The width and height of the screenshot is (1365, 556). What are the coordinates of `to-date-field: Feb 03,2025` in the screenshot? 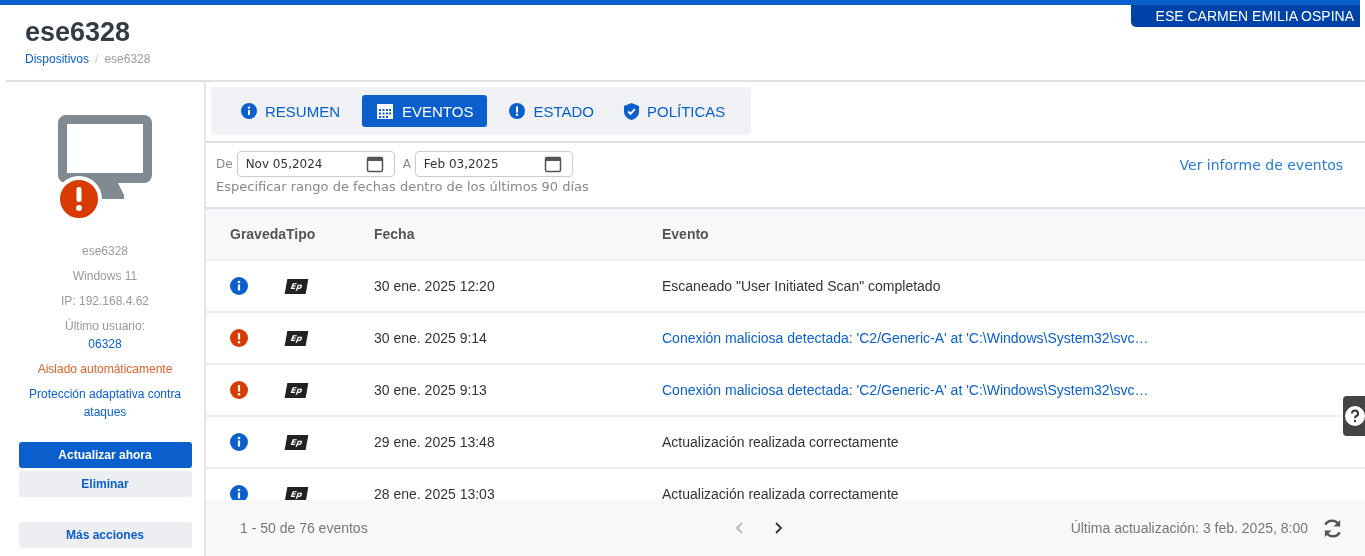 It's located at (493, 164).